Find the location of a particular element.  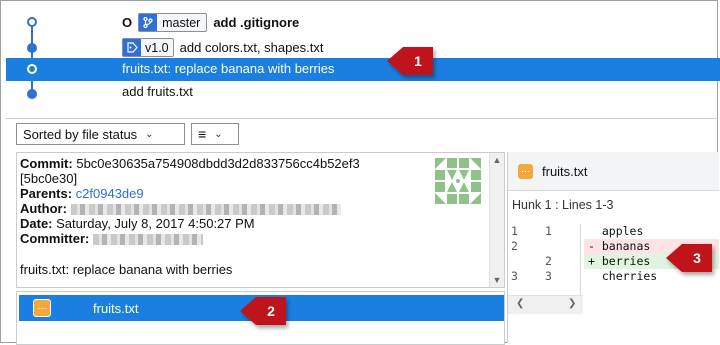

details-scrollbar: ▲ ▼ is located at coordinates (496, 220).